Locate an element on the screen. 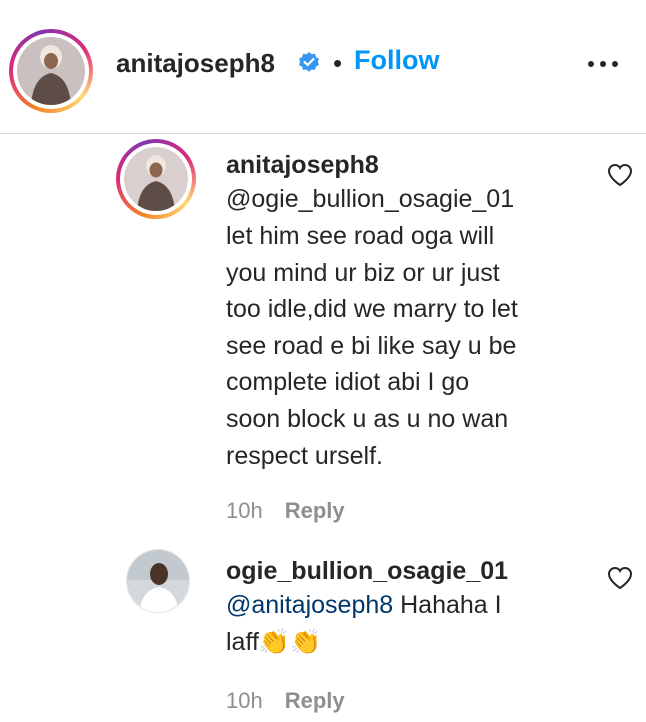 The height and width of the screenshot is (722, 646). more-options-icon is located at coordinates (603, 63).